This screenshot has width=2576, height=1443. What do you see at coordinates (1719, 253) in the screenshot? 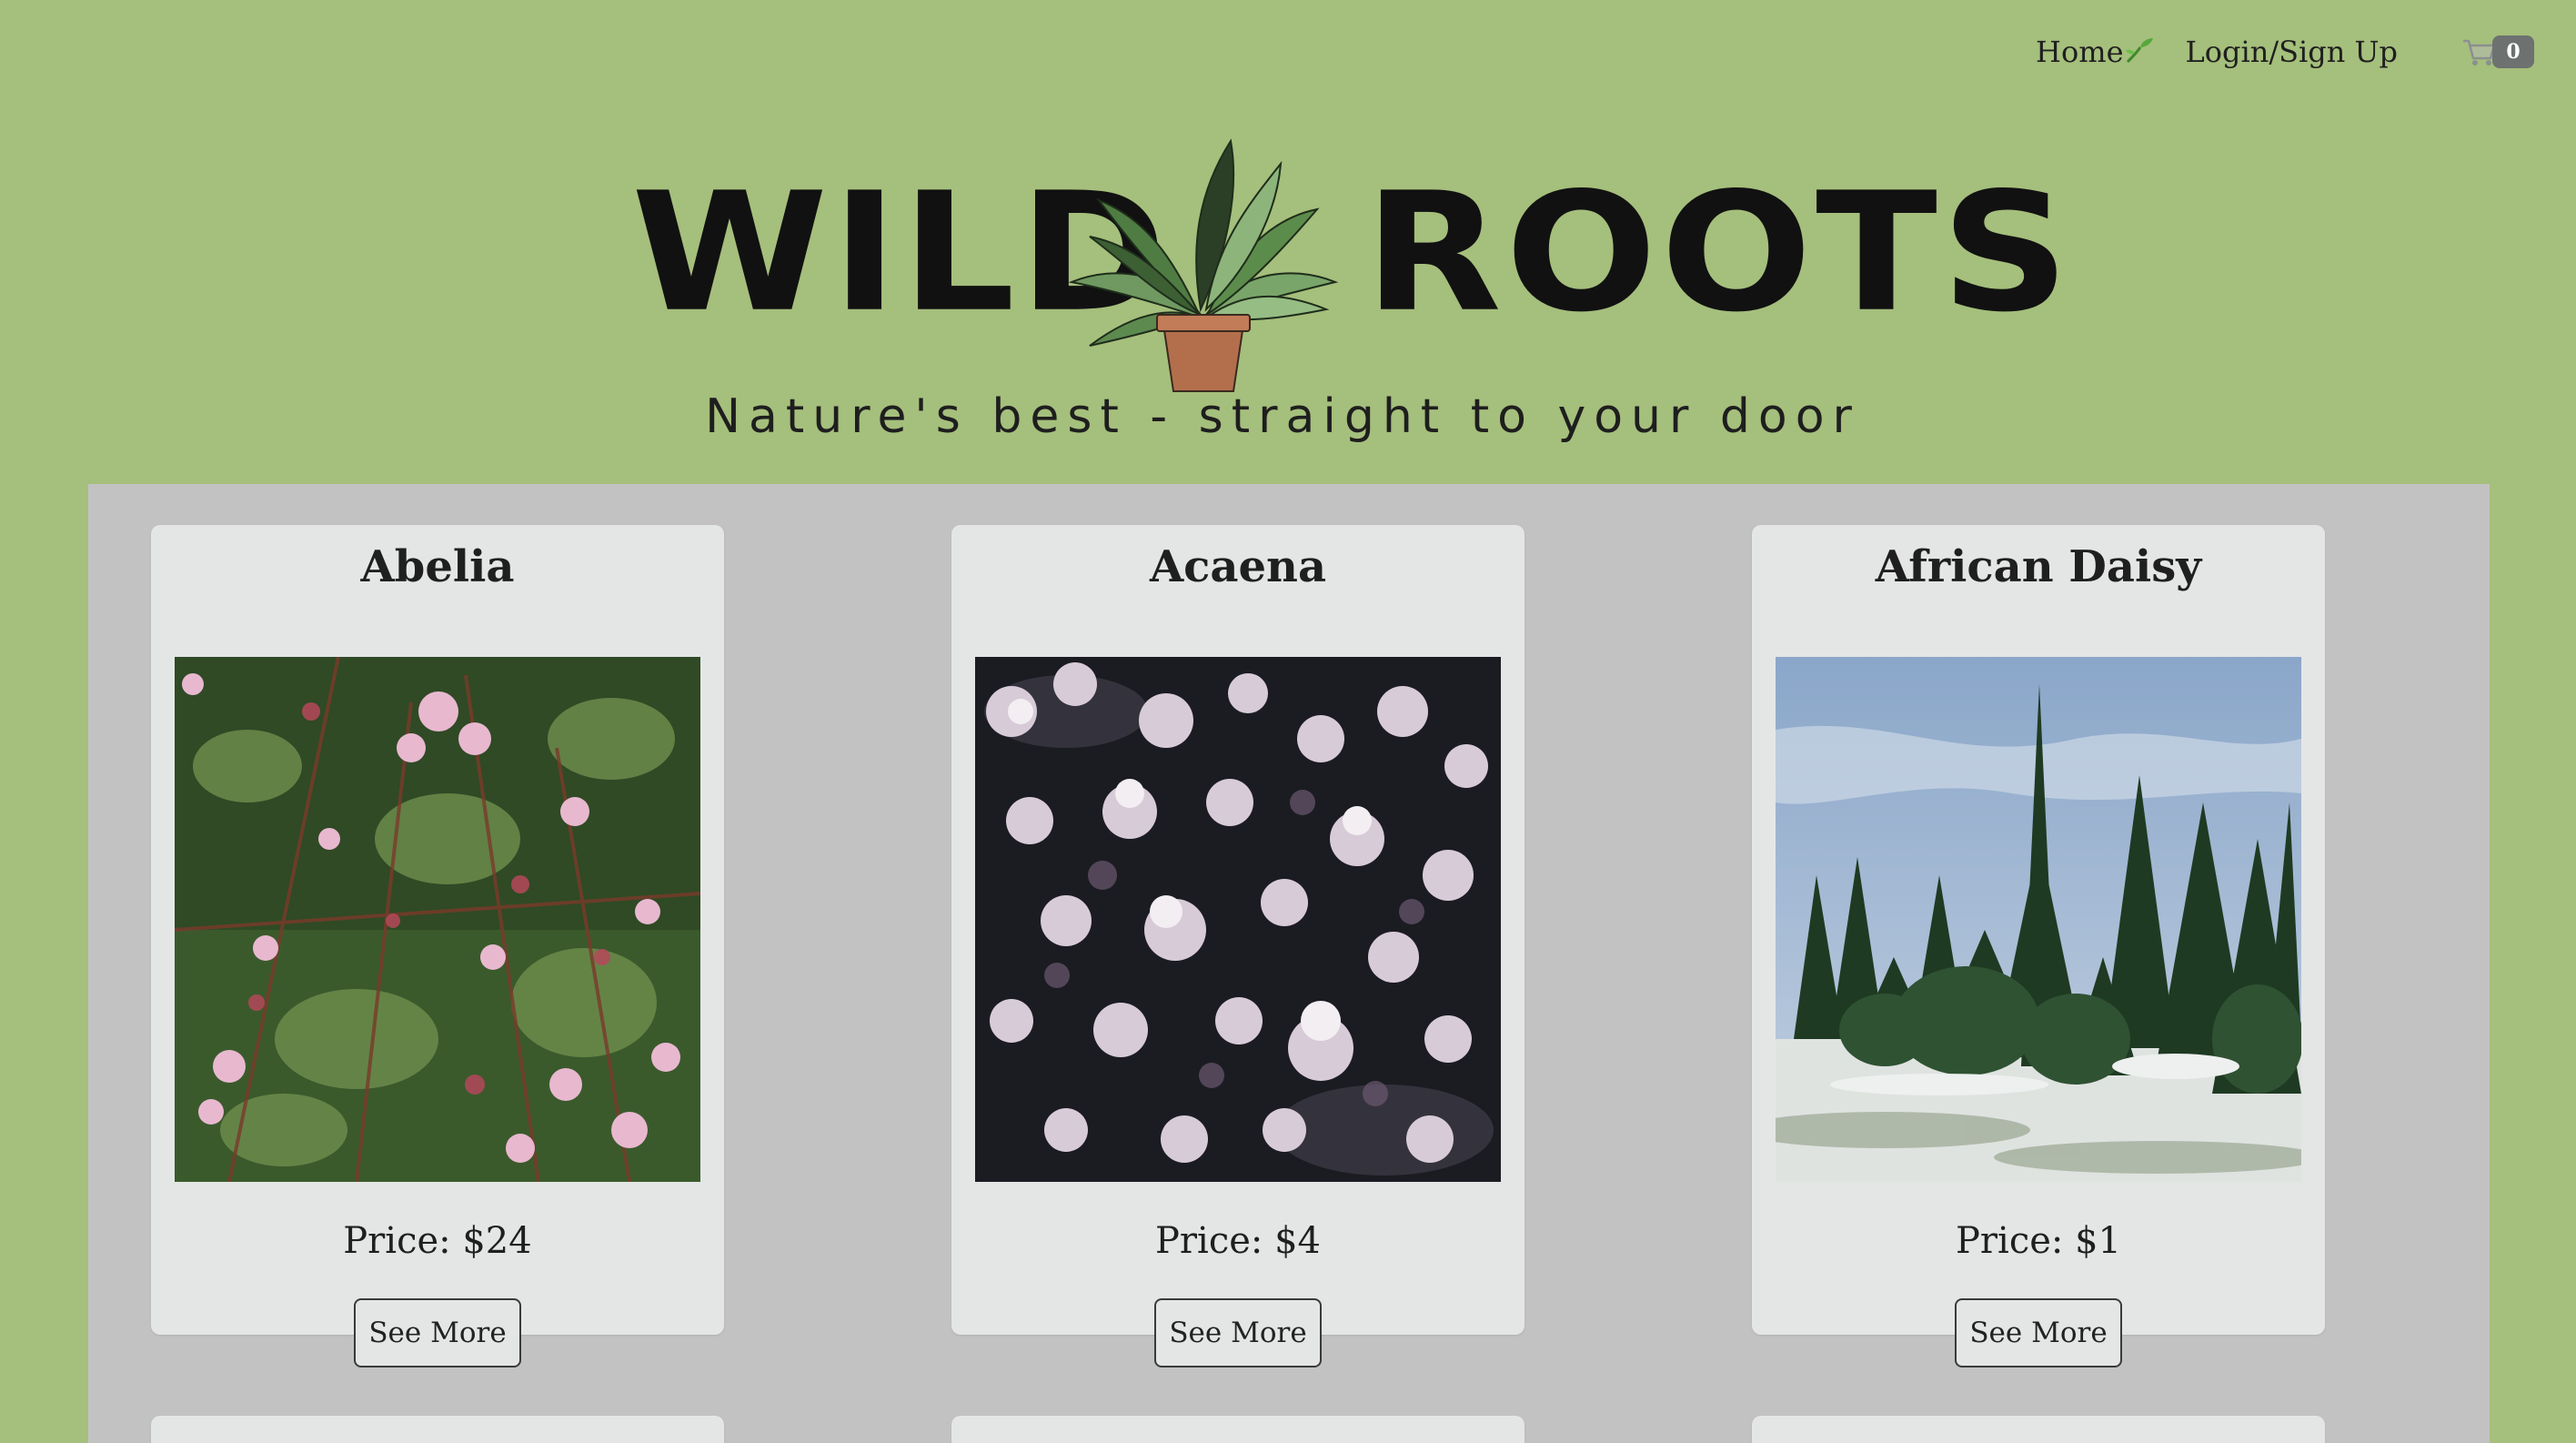
I see `logo-word-roots: ROOTS` at bounding box center [1719, 253].